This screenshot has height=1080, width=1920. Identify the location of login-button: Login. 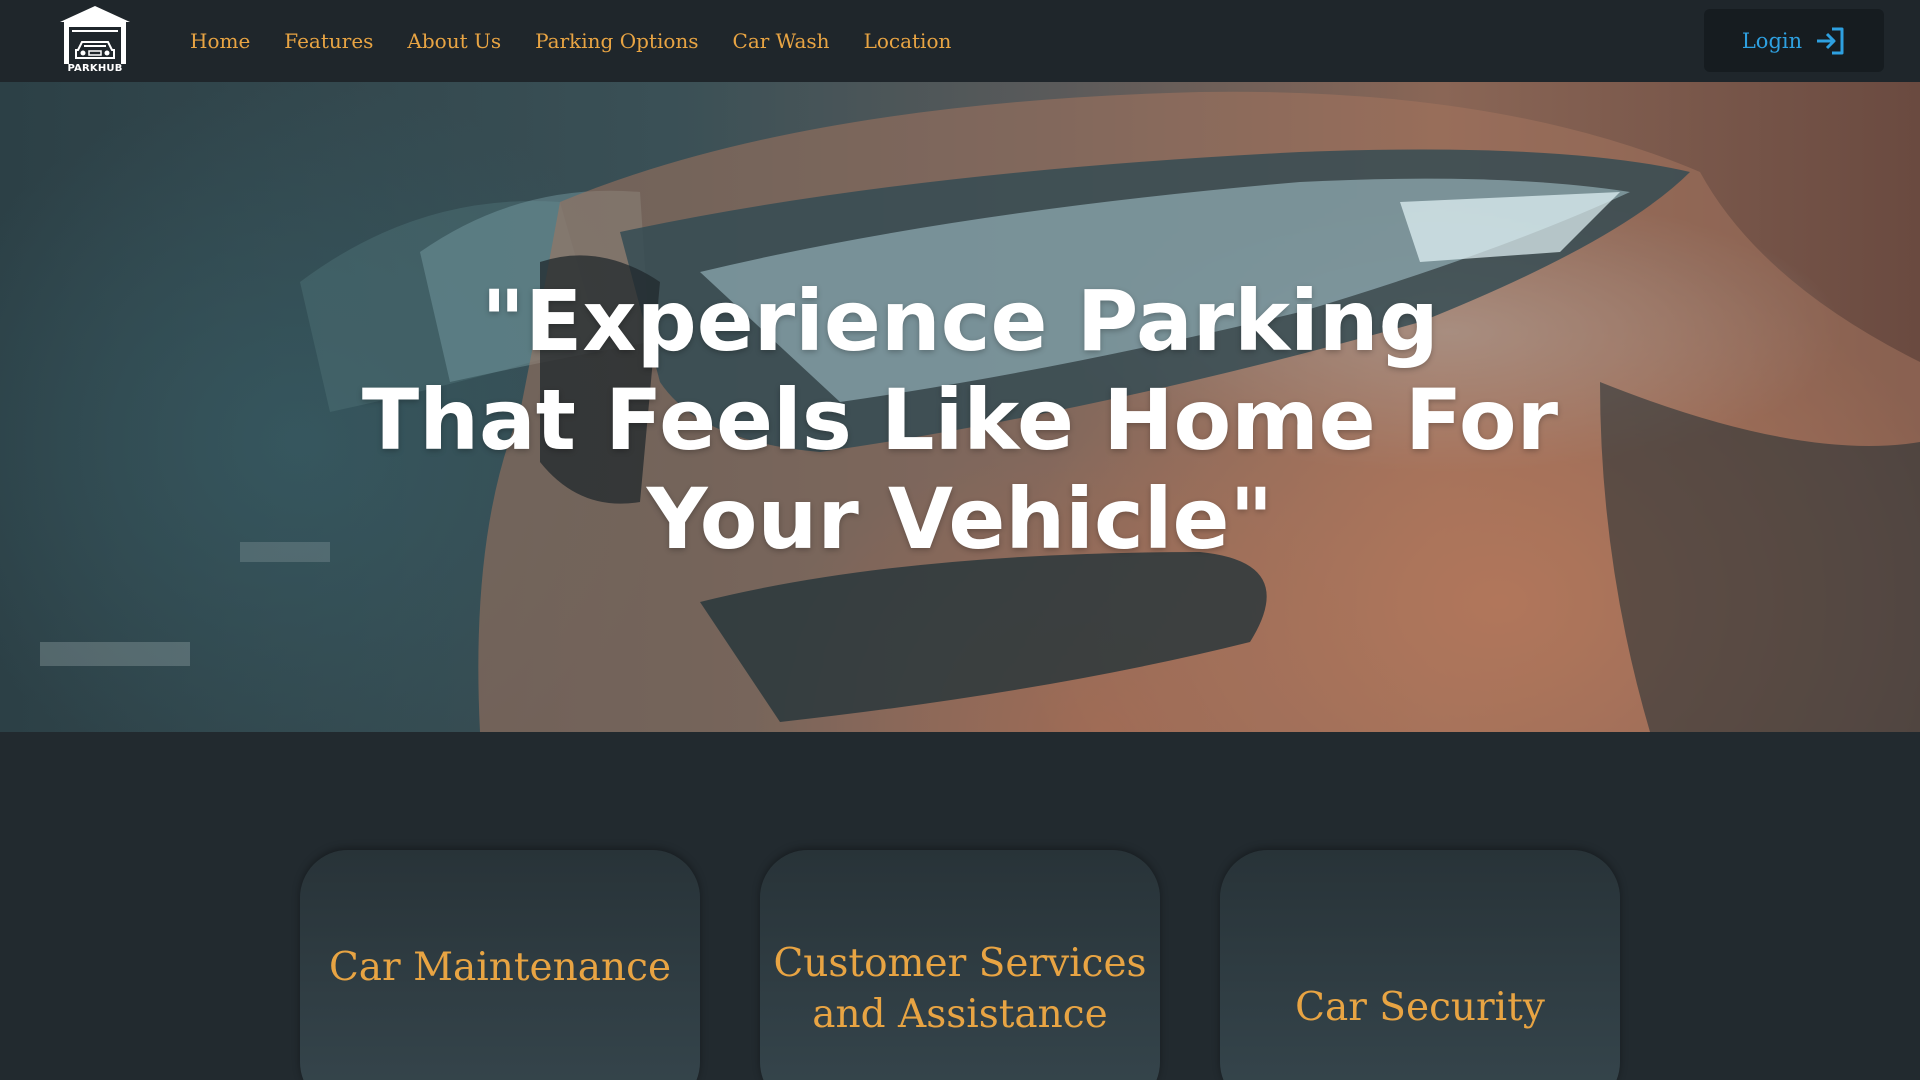
(1794, 40).